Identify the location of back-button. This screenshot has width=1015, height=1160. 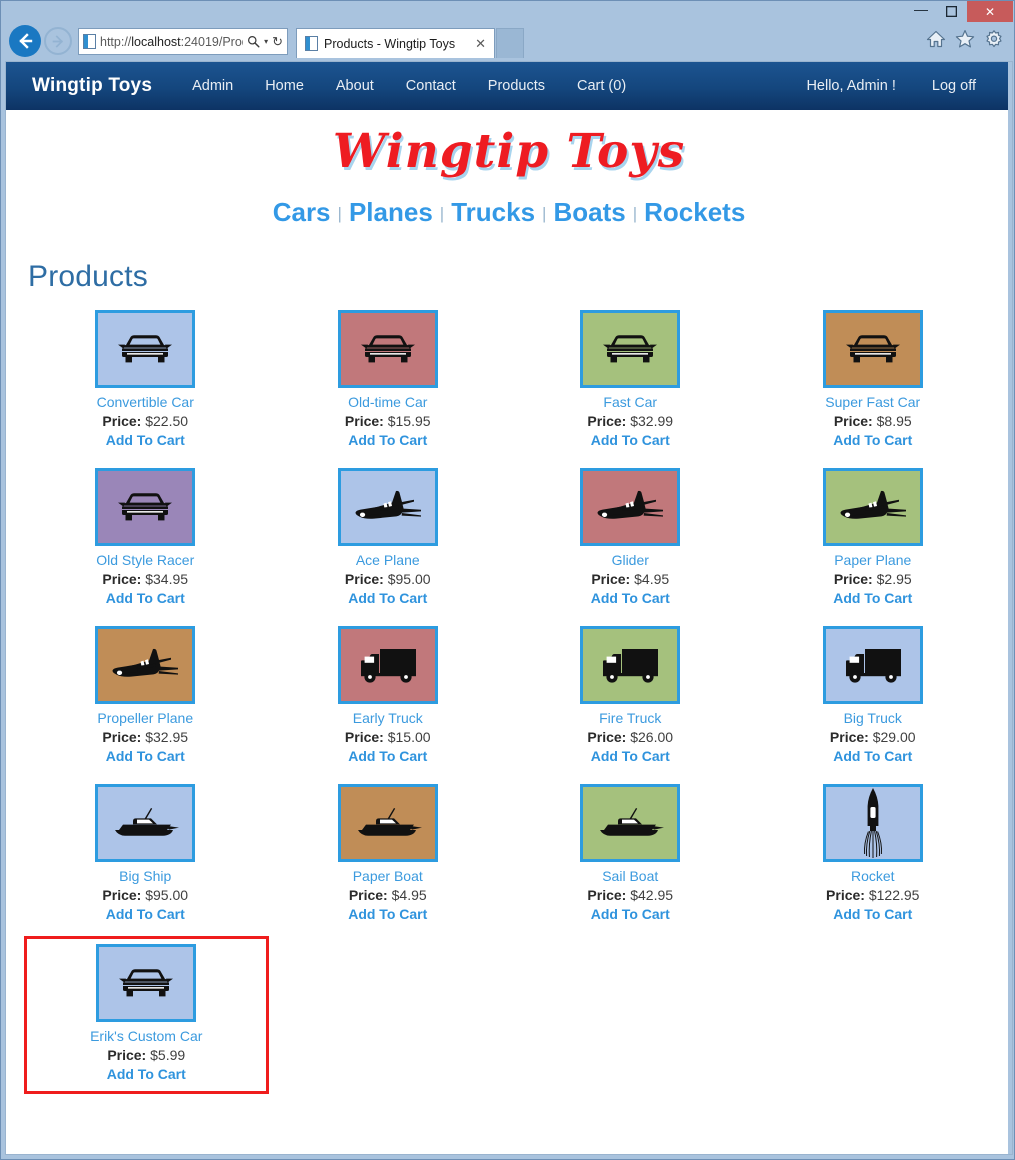
(25, 41).